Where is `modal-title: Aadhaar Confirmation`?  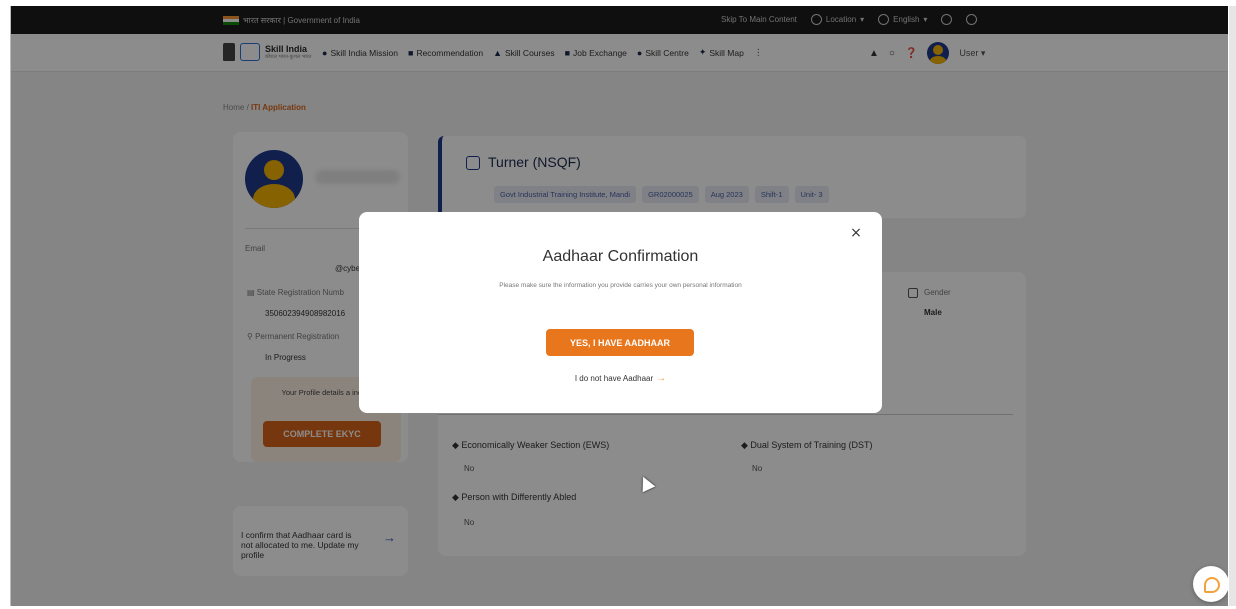 modal-title: Aadhaar Confirmation is located at coordinates (620, 256).